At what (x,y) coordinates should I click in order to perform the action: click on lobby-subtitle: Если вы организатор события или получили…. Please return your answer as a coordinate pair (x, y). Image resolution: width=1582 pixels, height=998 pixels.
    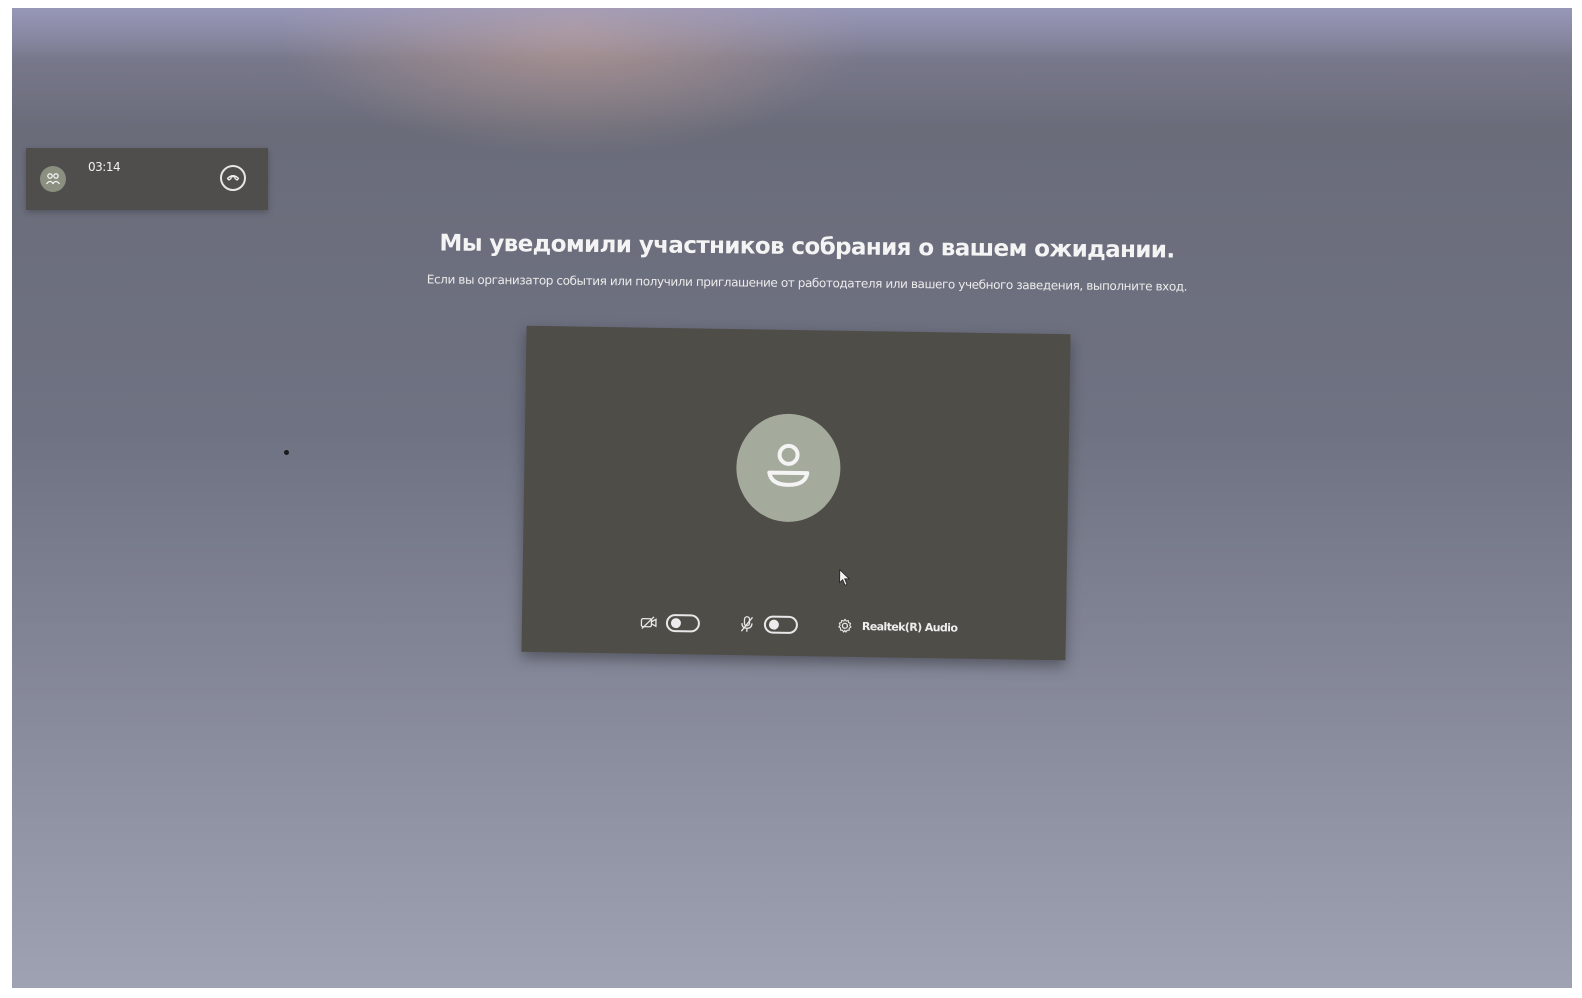
    Looking at the image, I should click on (807, 283).